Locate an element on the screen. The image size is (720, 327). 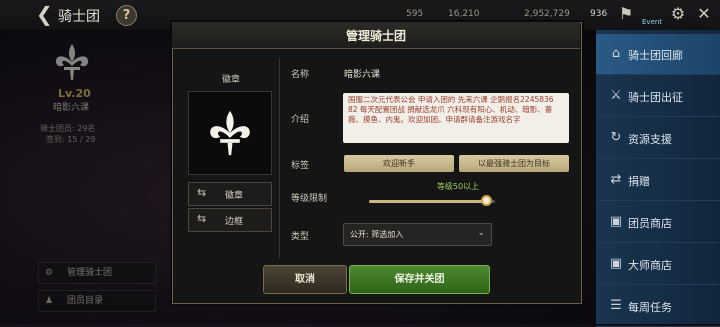
currency-4: 936 is located at coordinates (599, 14).